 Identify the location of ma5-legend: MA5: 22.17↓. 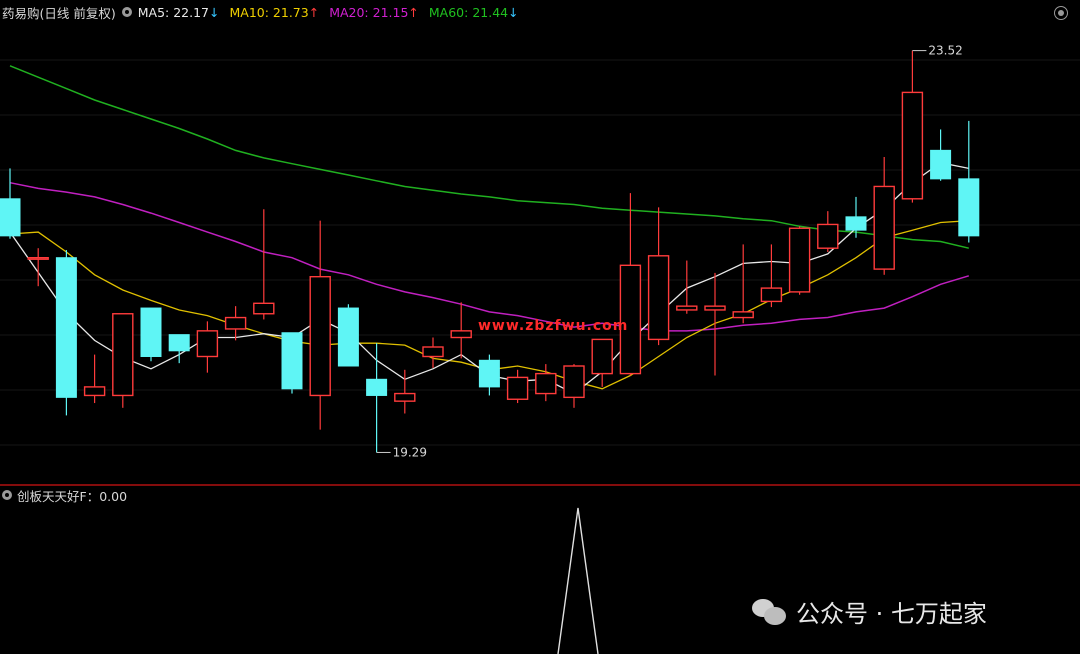
(178, 12).